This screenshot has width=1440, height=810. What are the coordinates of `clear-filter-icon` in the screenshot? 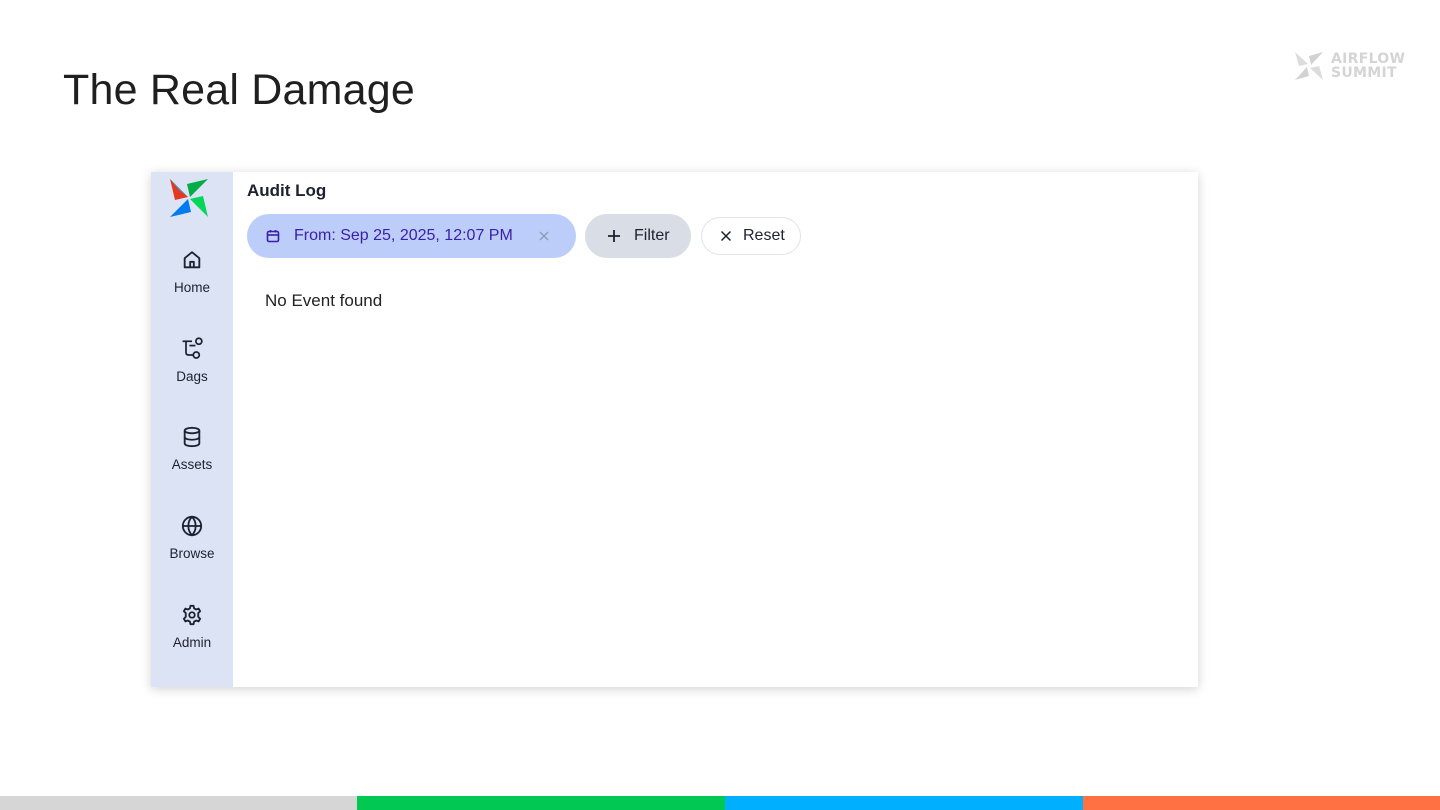 It's located at (544, 236).